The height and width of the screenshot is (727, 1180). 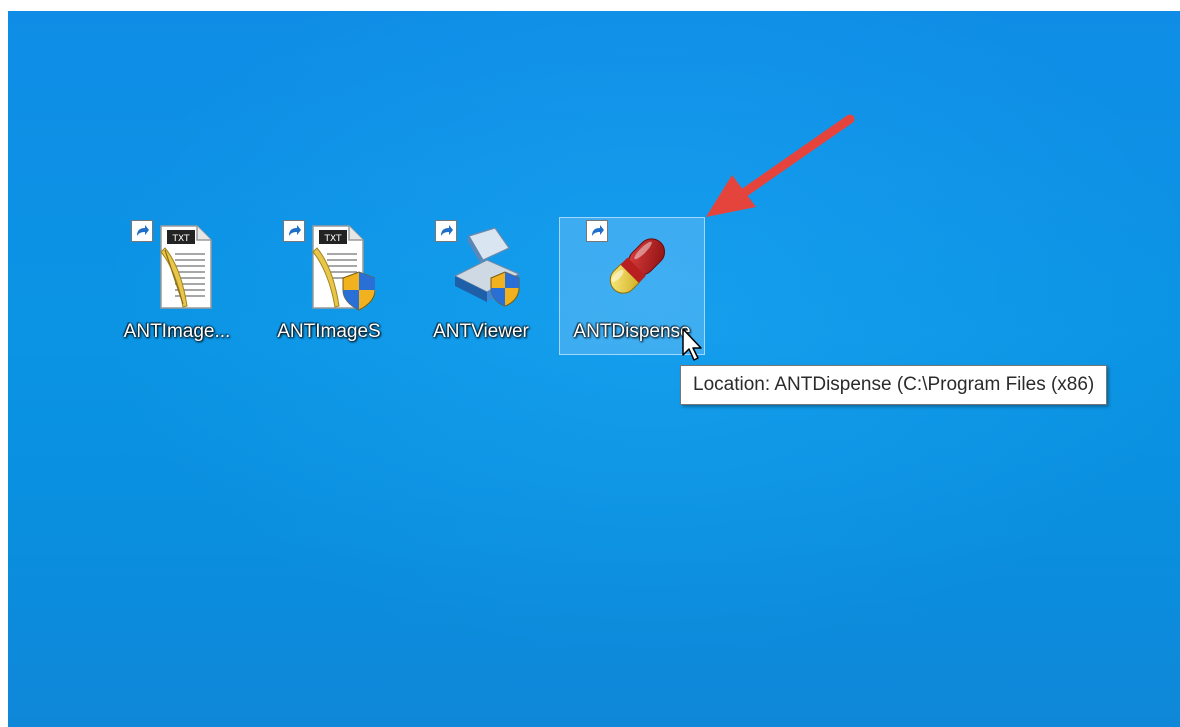 I want to click on text-document-quill-icon: TXT, so click(x=177, y=268).